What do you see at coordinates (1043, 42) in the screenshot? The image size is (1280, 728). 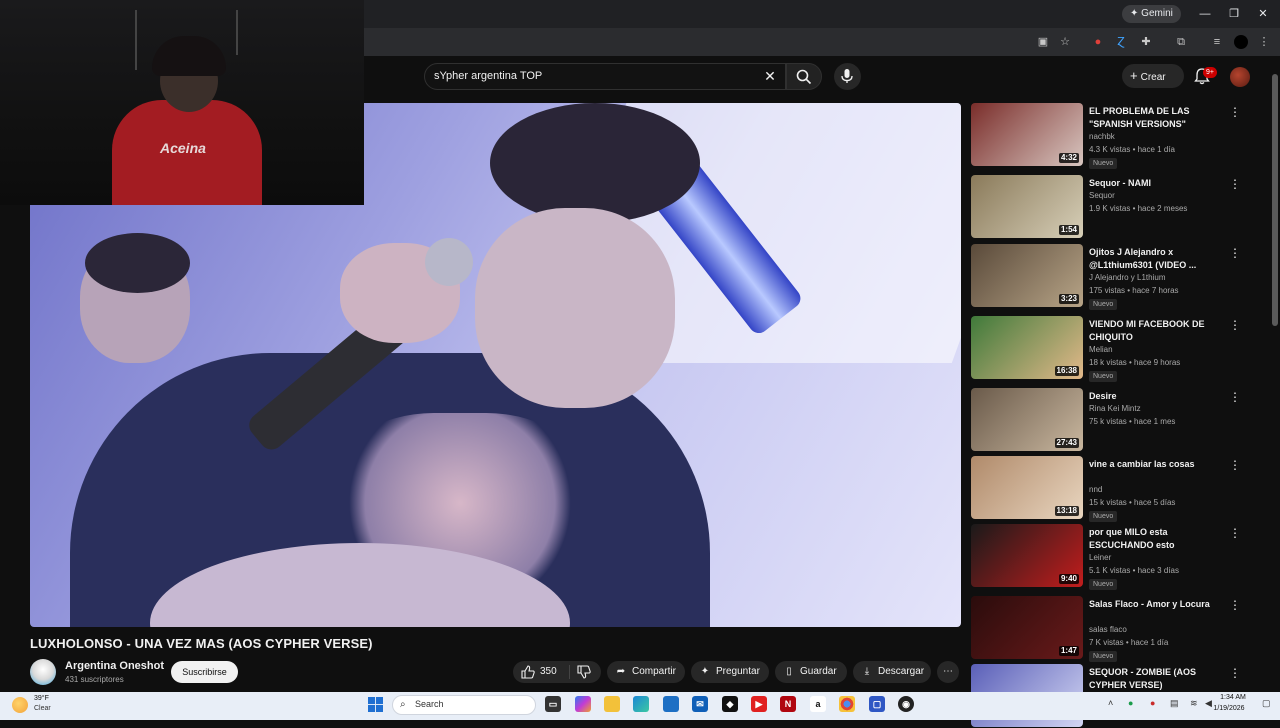 I see `cast-icon: ▣` at bounding box center [1043, 42].